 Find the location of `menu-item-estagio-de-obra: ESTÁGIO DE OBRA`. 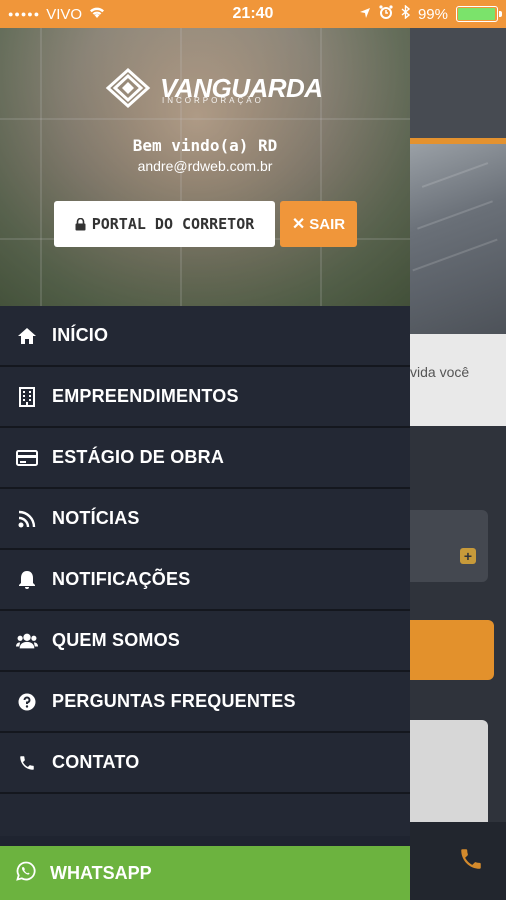

menu-item-estagio-de-obra: ESTÁGIO DE OBRA is located at coordinates (205, 458).